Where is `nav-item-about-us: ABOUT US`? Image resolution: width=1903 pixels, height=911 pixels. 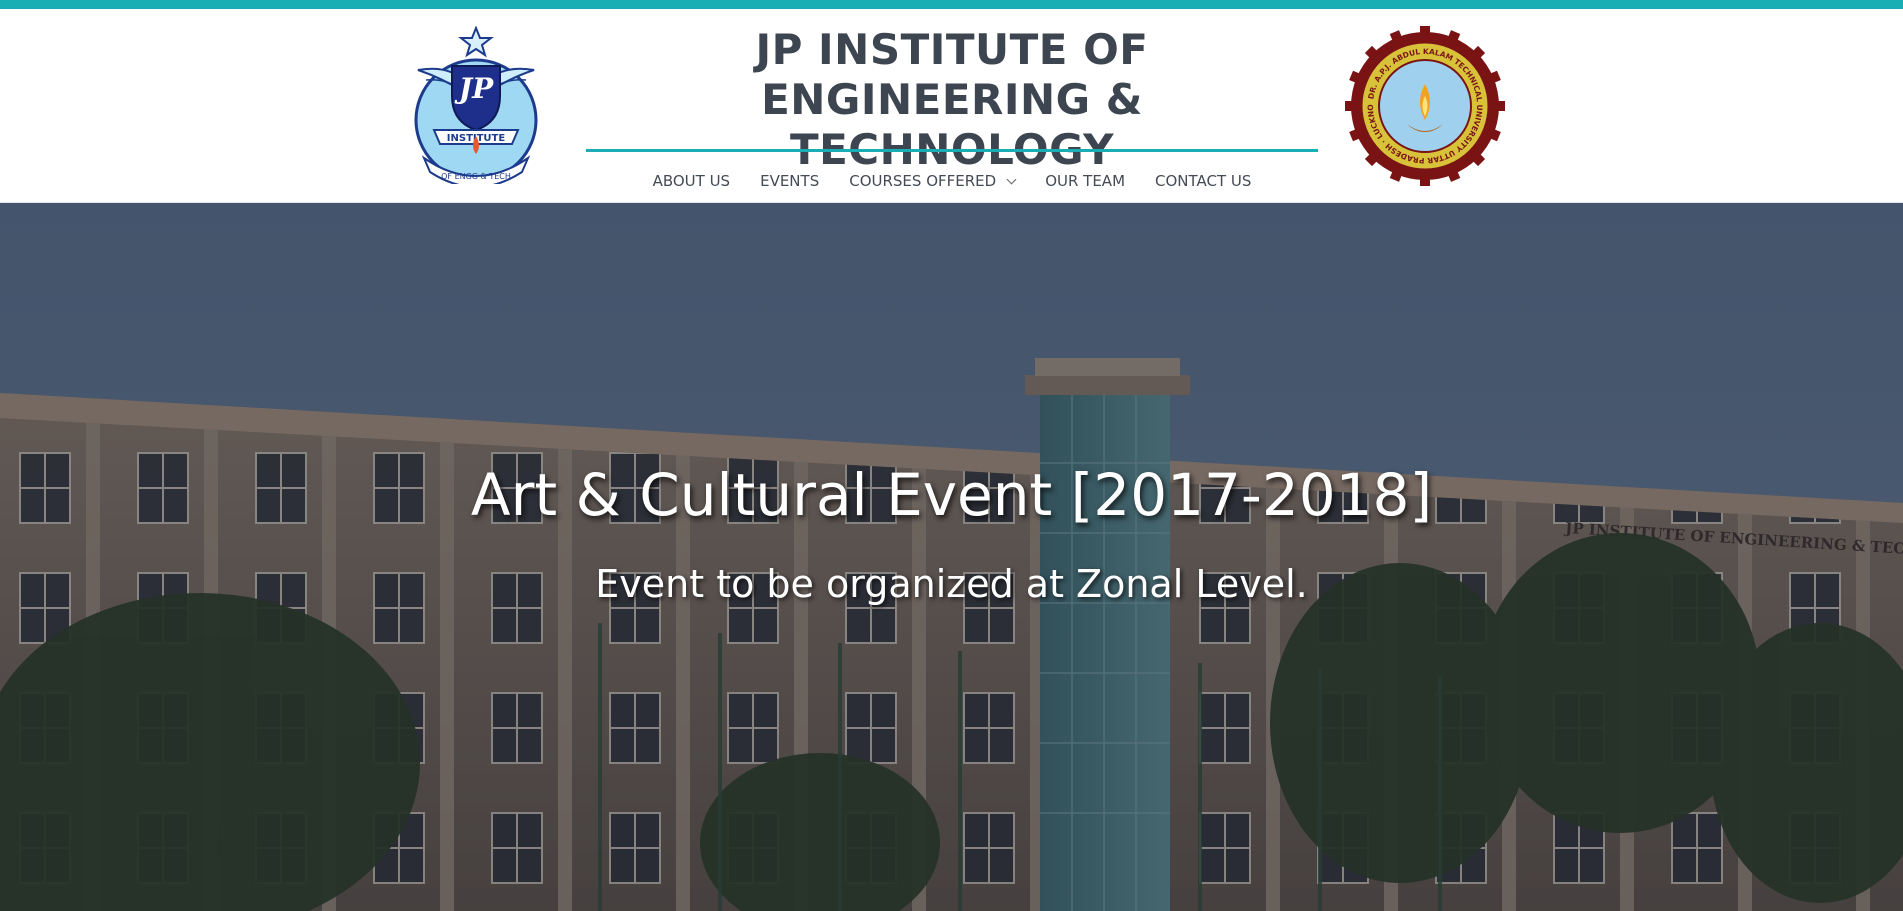 nav-item-about-us: ABOUT US is located at coordinates (692, 181).